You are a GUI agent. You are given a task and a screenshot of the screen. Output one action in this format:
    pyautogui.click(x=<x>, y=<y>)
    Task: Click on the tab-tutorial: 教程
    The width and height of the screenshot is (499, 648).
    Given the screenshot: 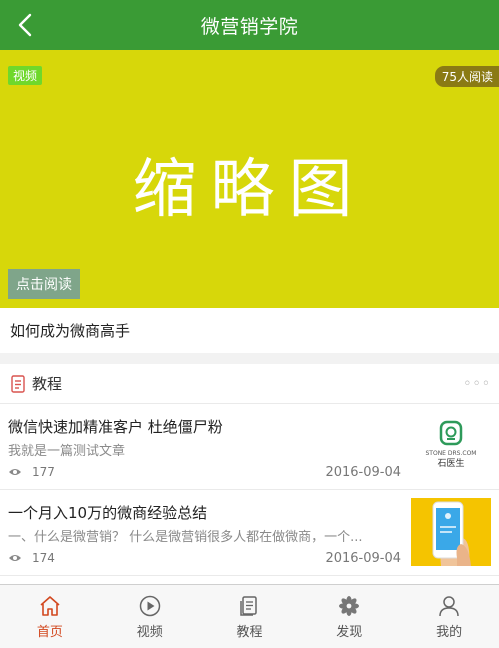 What is the action you would take?
    pyautogui.click(x=250, y=616)
    